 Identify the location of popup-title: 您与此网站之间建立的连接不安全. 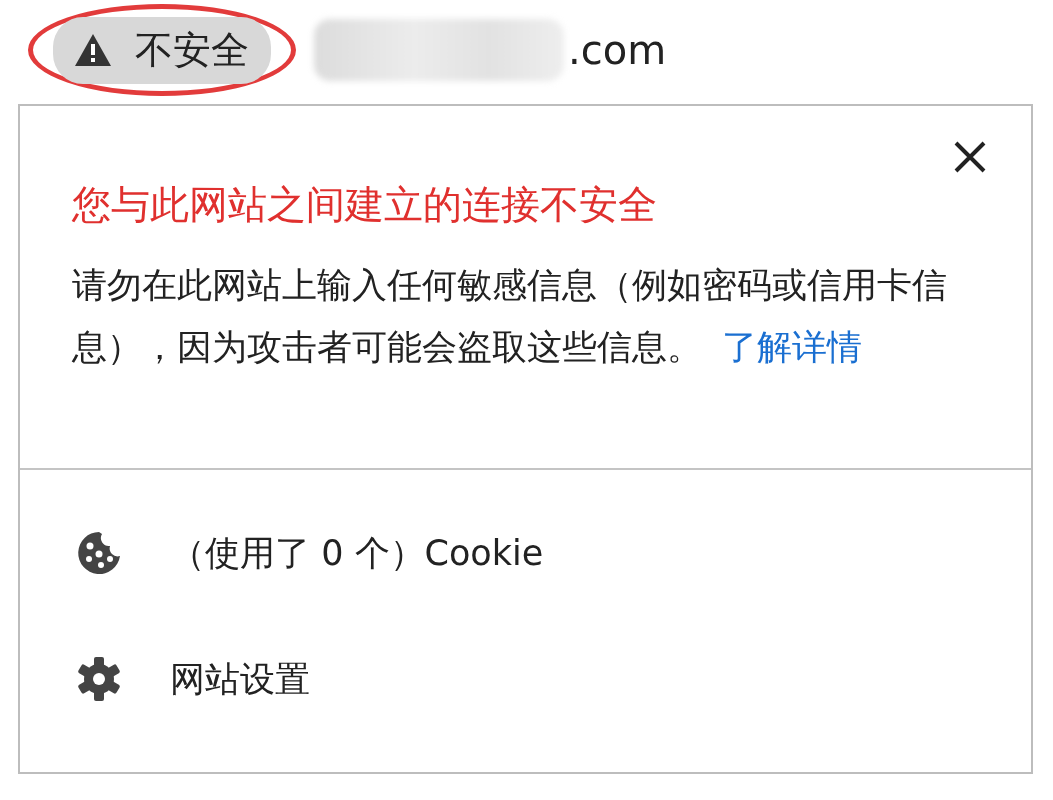
(364, 205).